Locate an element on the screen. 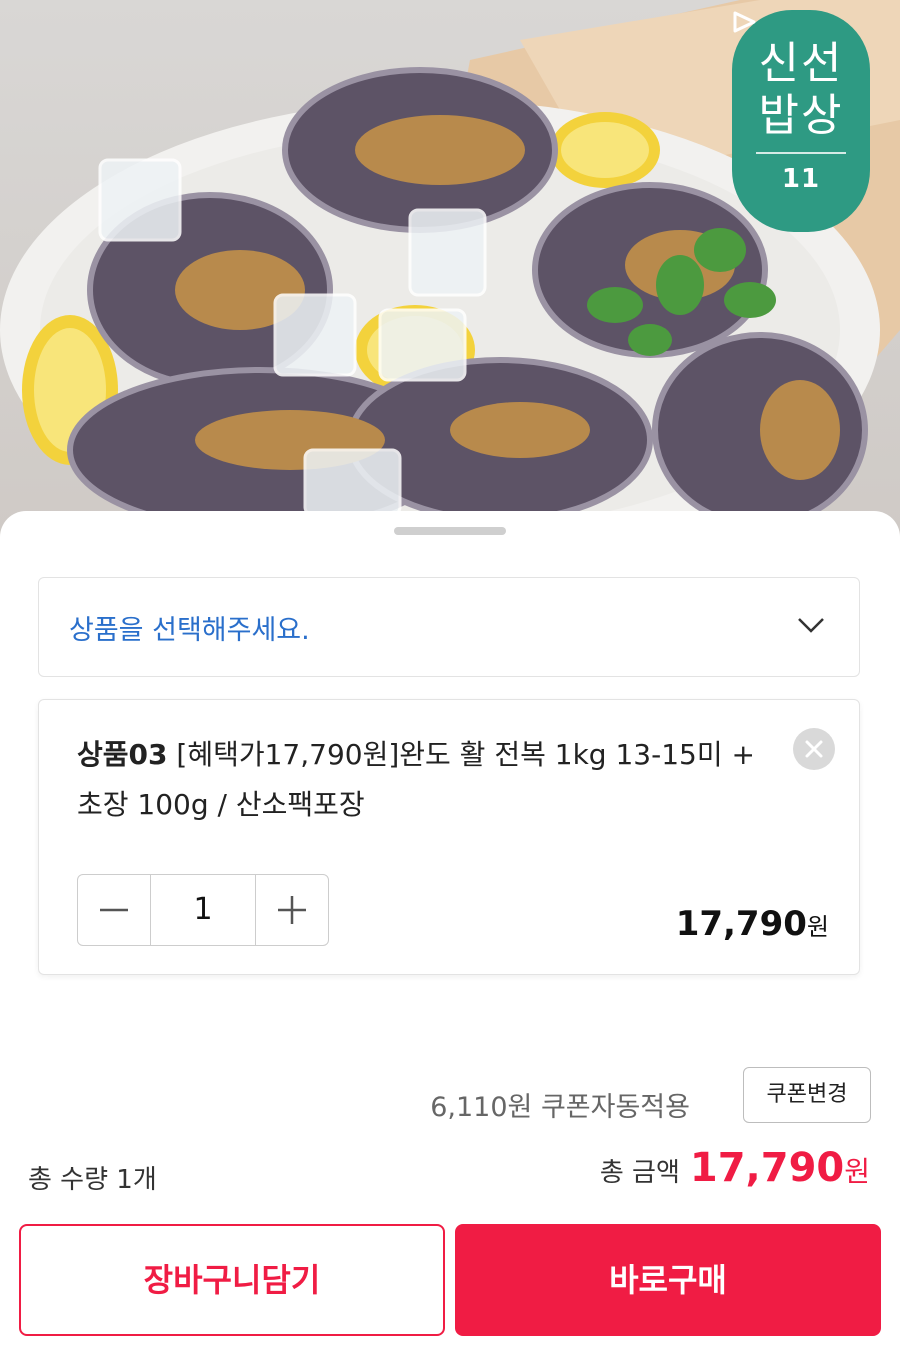  badge-divider is located at coordinates (801, 153).